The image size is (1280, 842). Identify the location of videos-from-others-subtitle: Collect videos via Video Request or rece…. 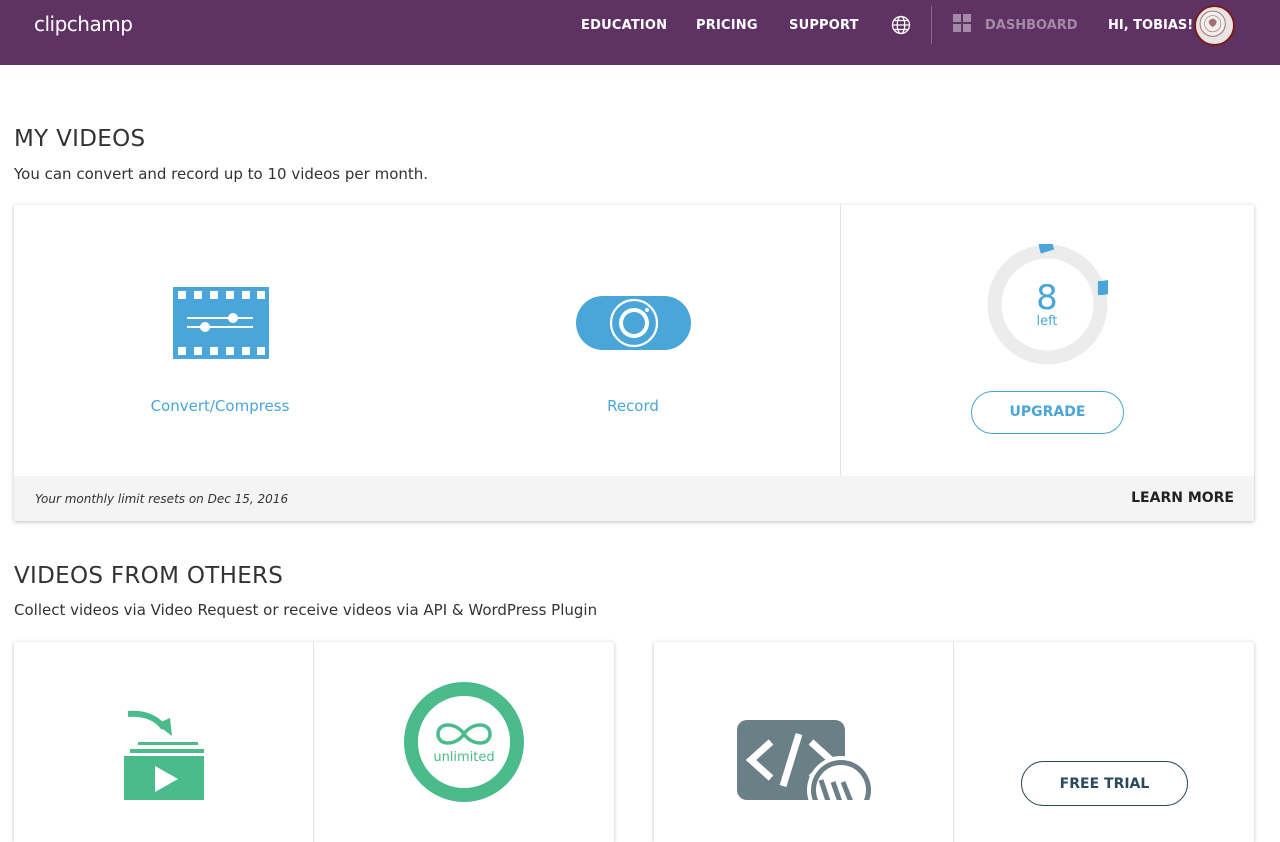
(306, 610).